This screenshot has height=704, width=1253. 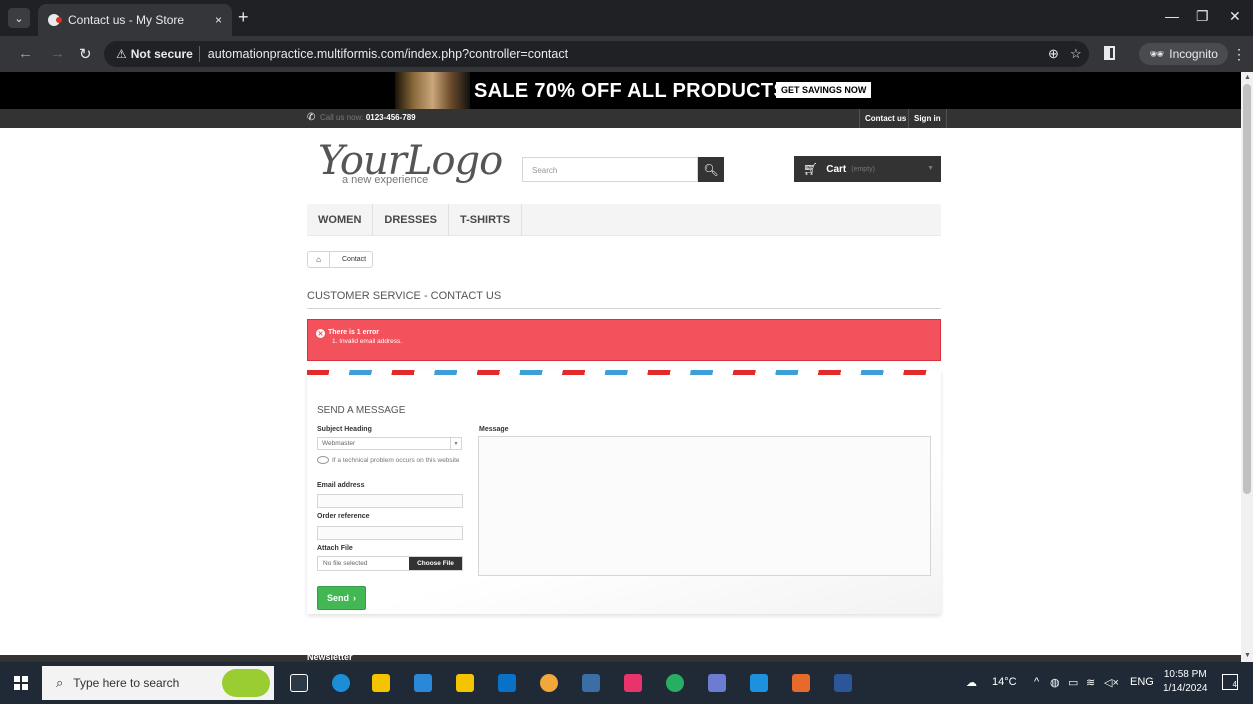 What do you see at coordinates (341, 683) in the screenshot?
I see `edge-icon` at bounding box center [341, 683].